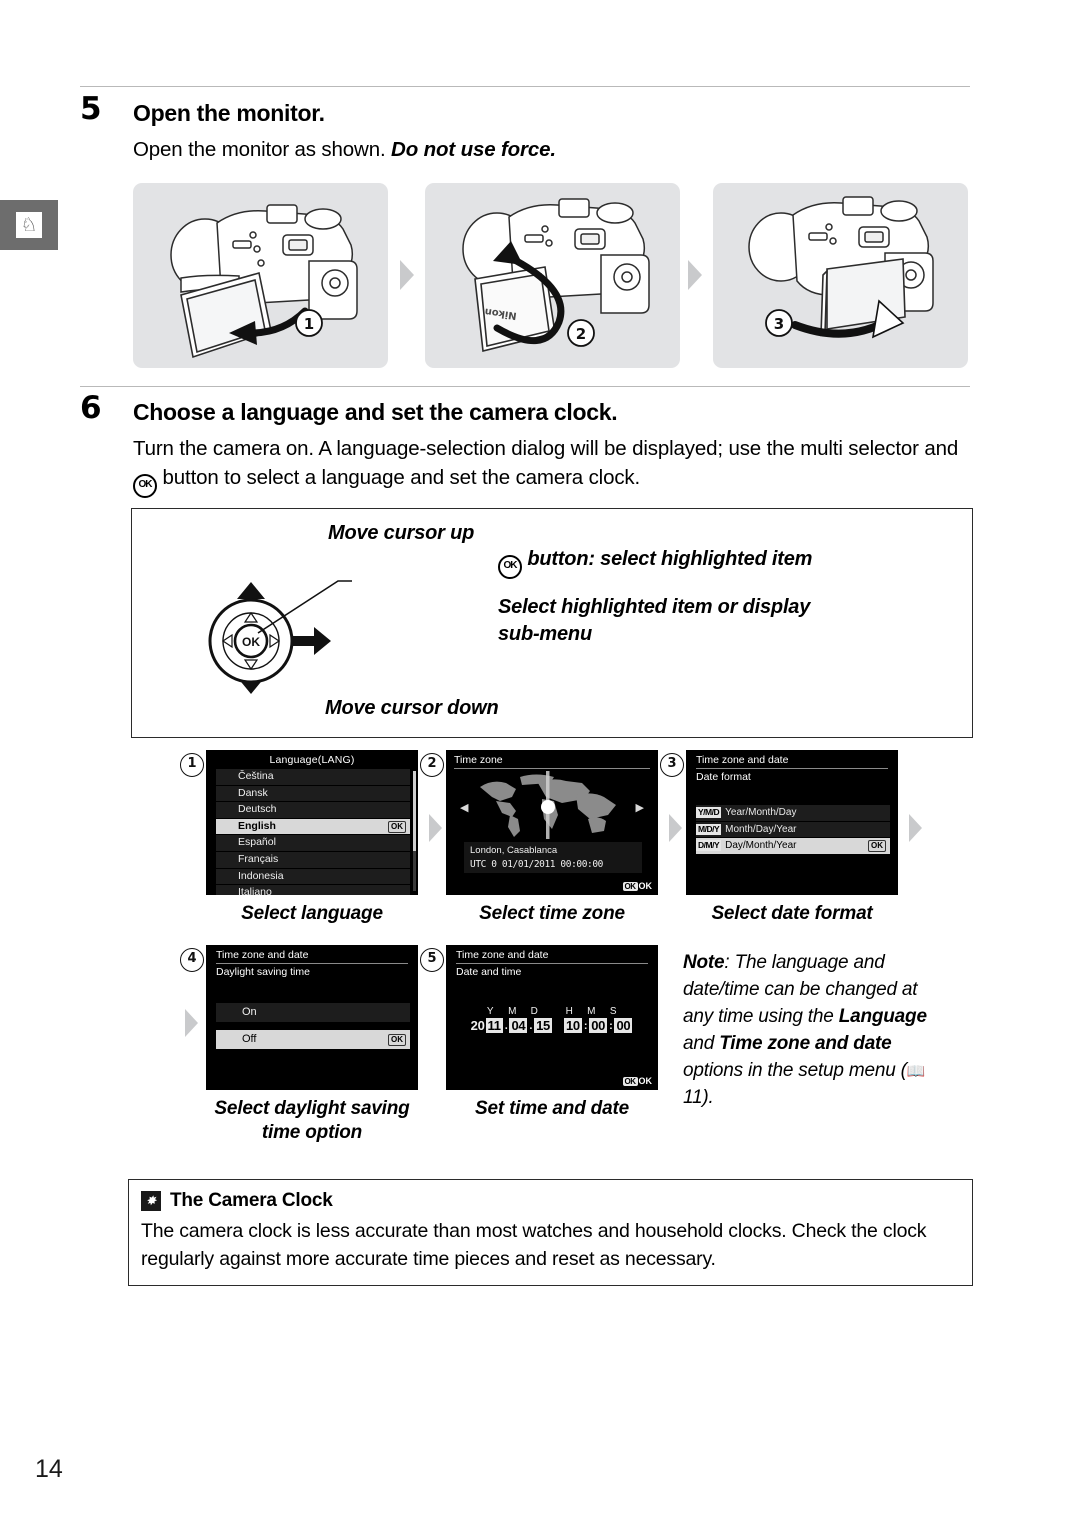  Describe the element at coordinates (672, 765) in the screenshot. I see `badge-3: 3` at that location.